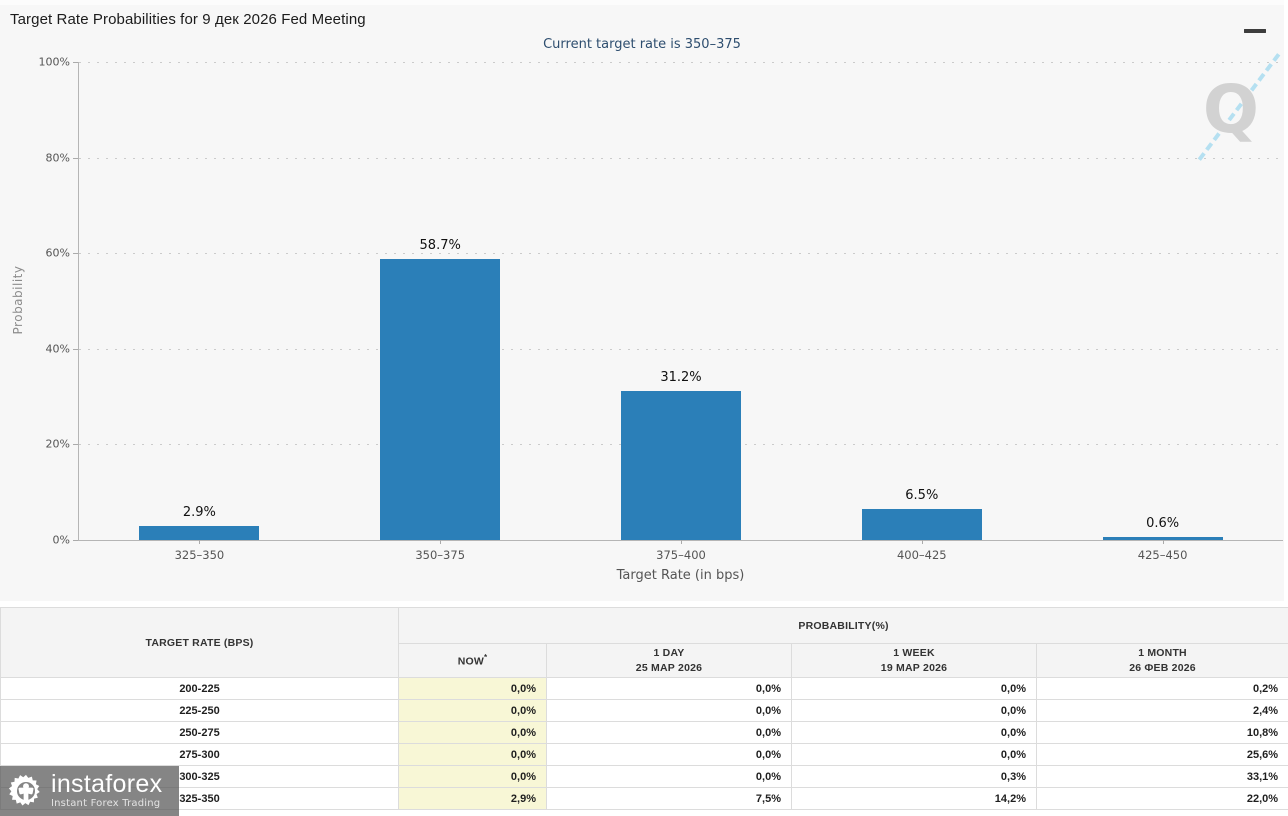 This screenshot has width=1288, height=816. Describe the element at coordinates (24, 790) in the screenshot. I see `instaforex-gear-icon` at that location.